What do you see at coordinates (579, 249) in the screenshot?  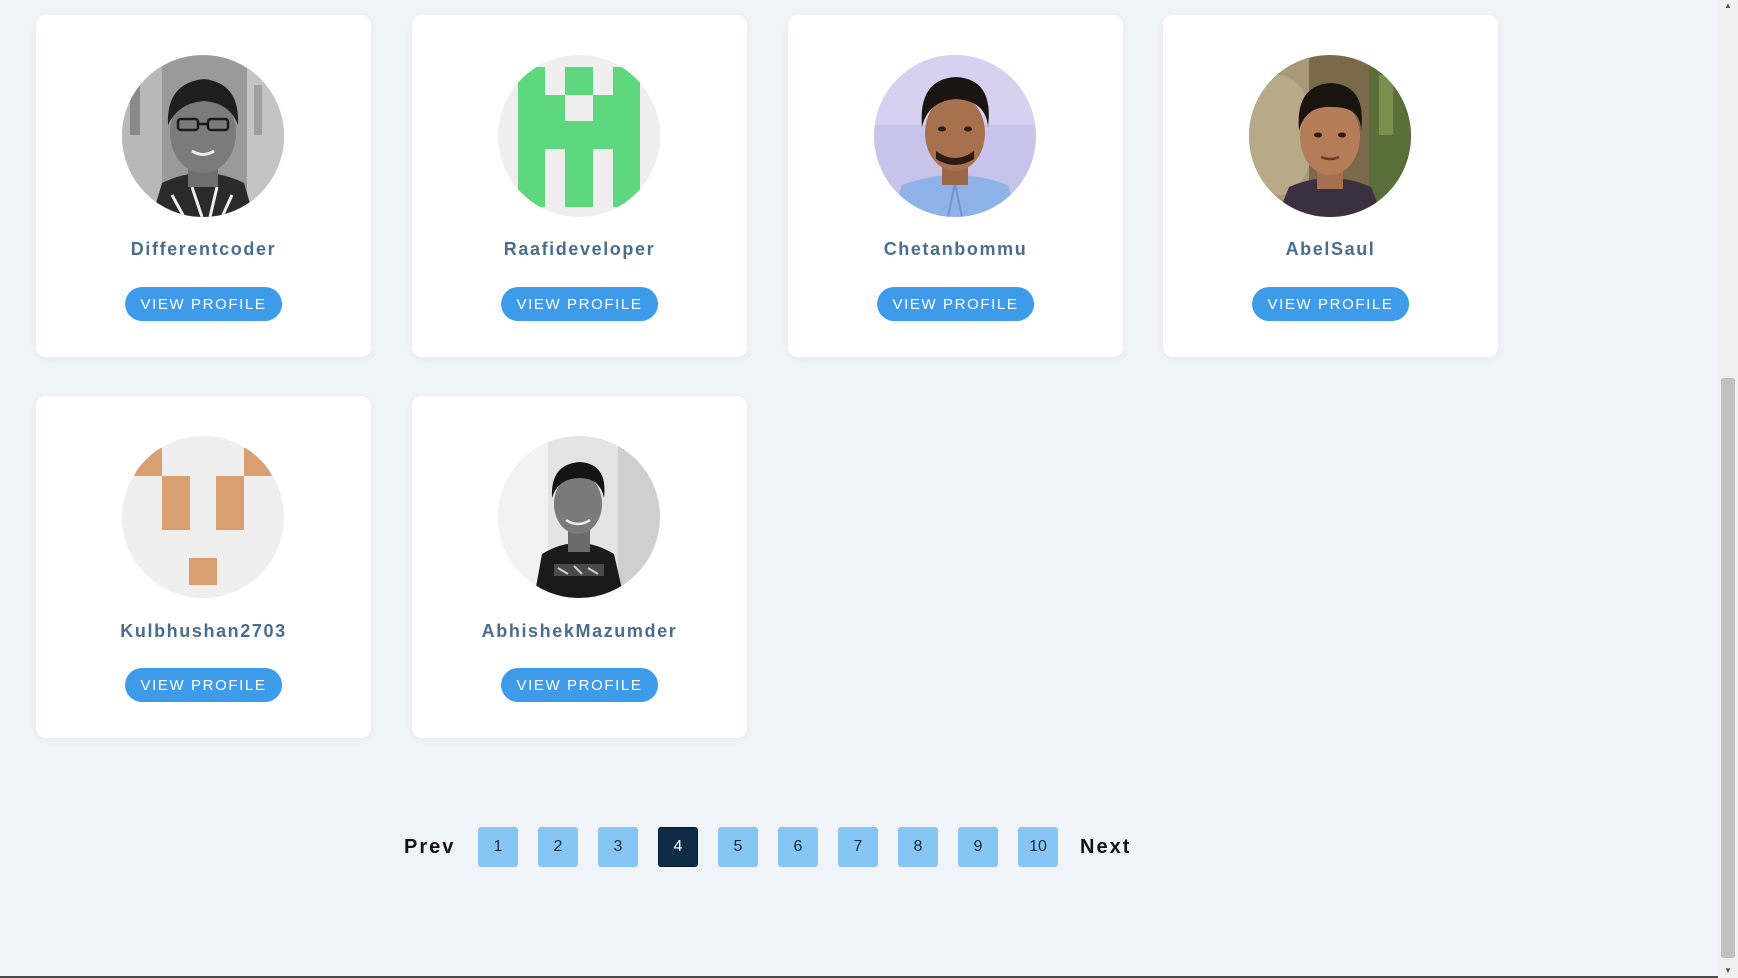 I see `profile-username: Raafideveloper` at bounding box center [579, 249].